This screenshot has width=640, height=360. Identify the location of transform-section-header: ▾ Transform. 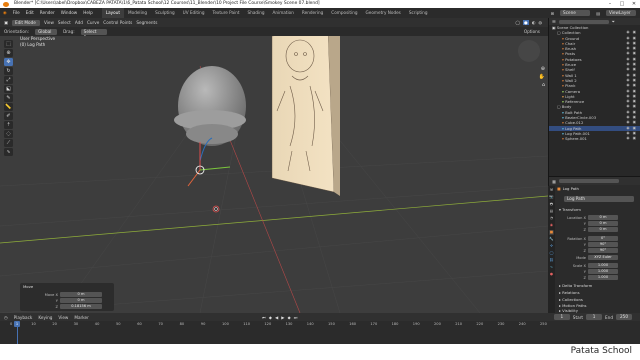
(598, 210).